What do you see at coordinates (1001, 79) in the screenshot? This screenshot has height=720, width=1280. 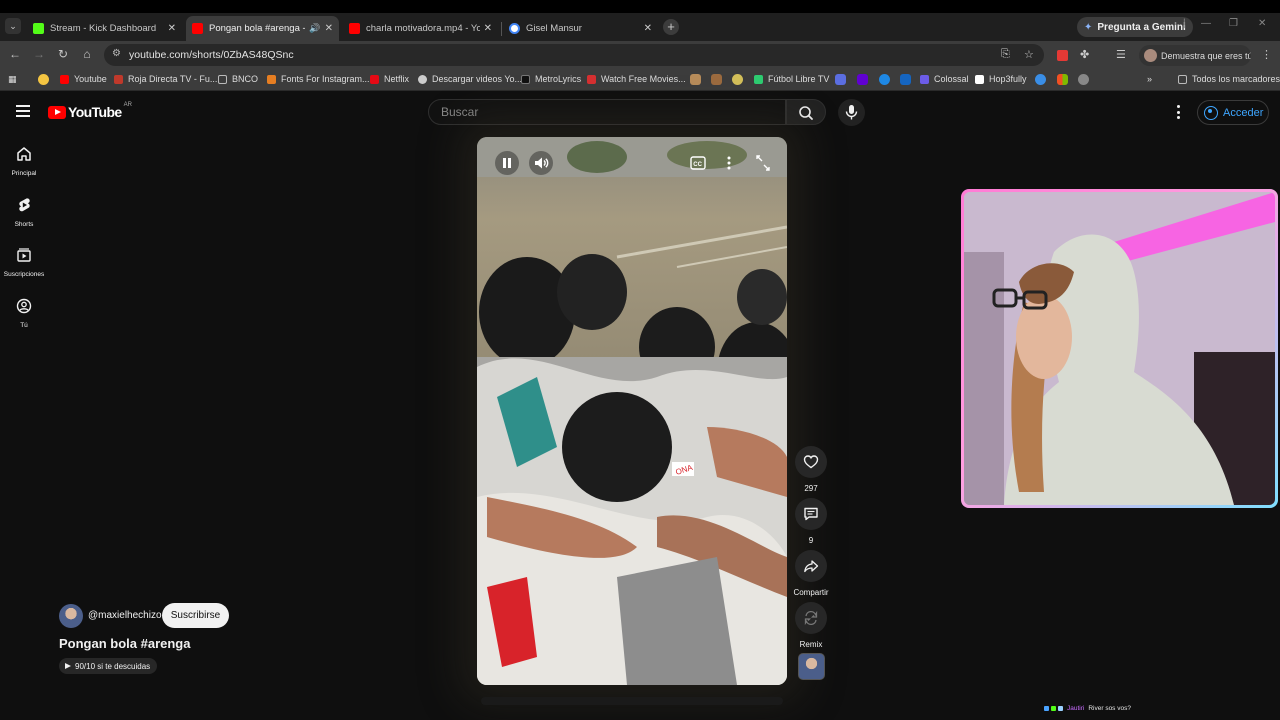 I see `bookmark-hop3fully: Hop3fully` at bounding box center [1001, 79].